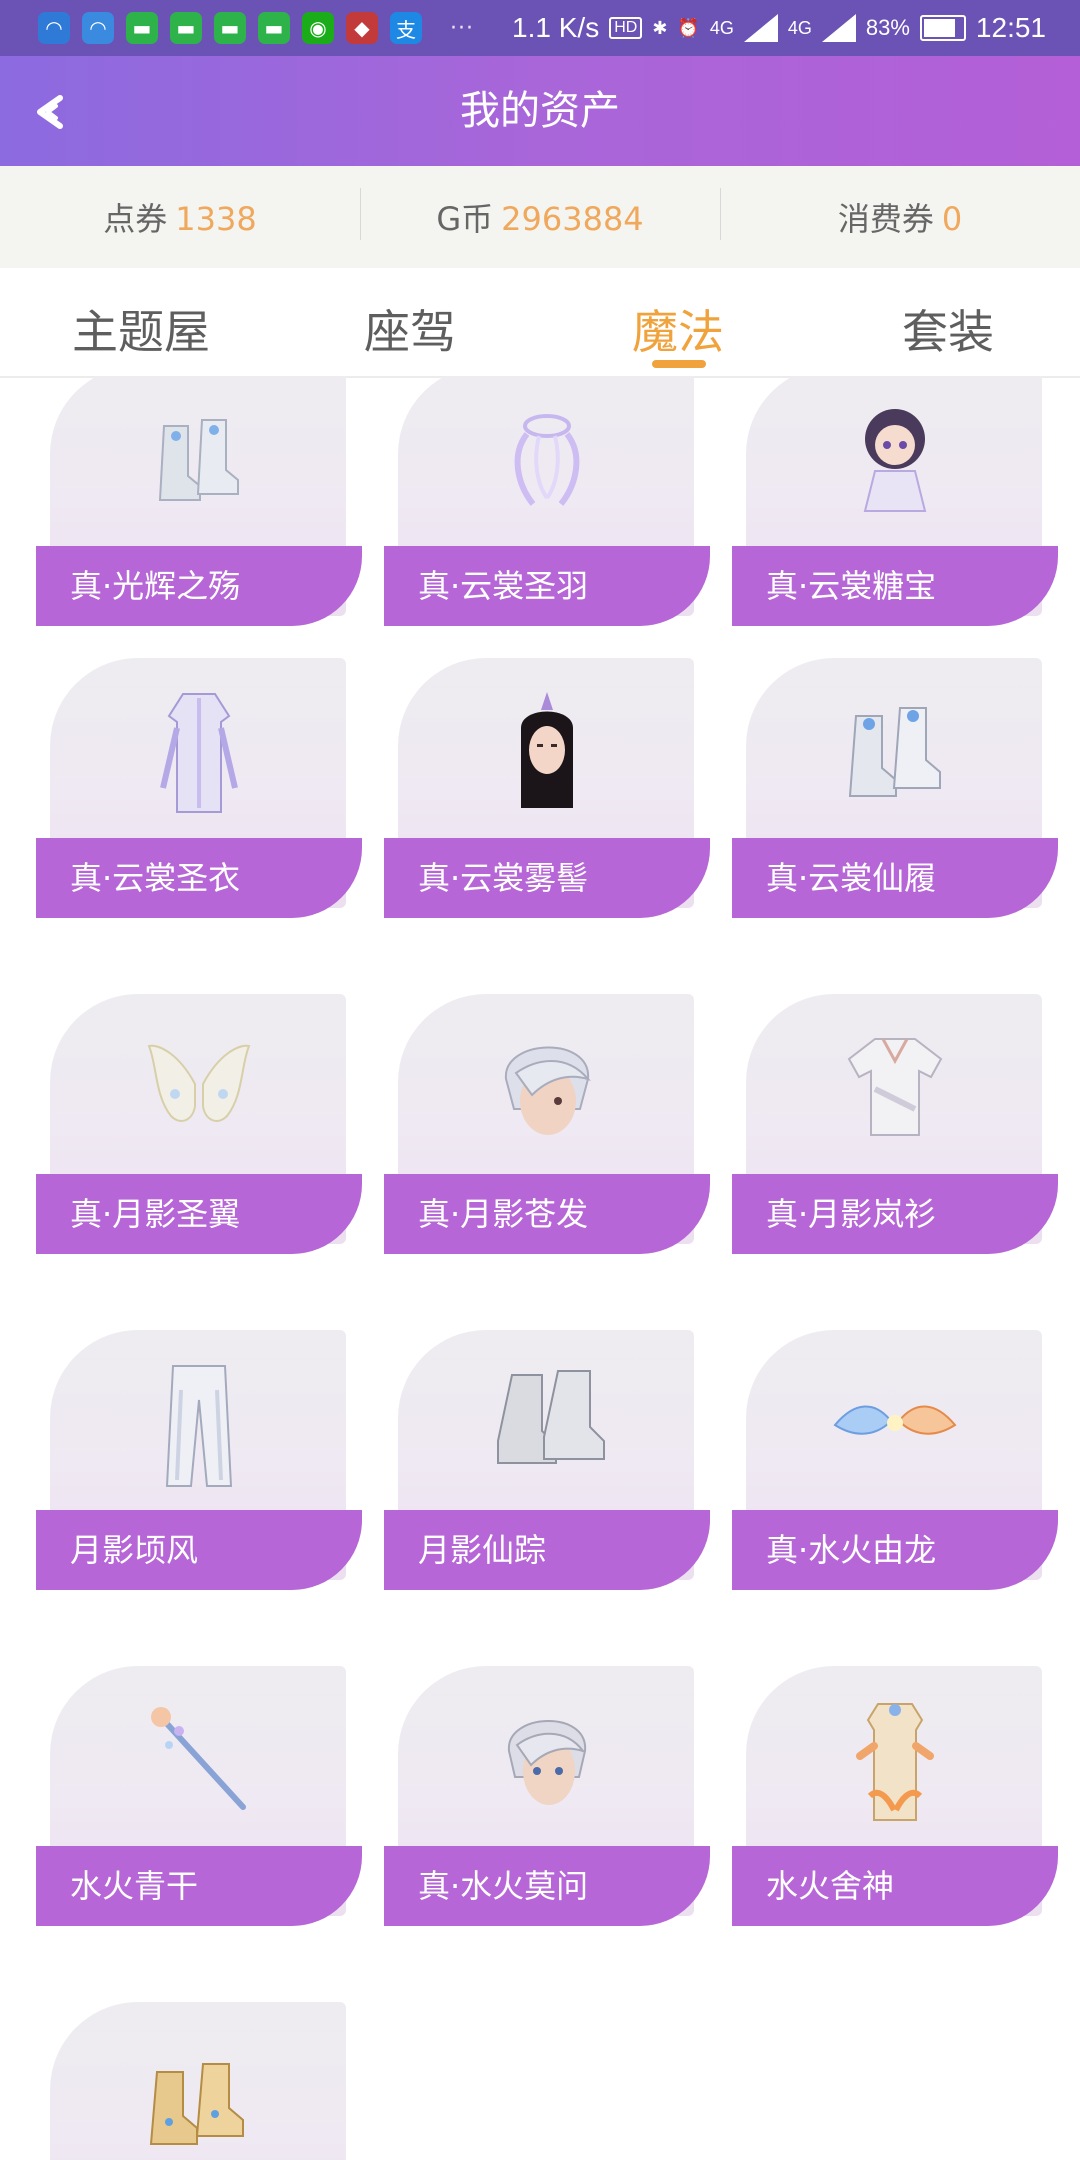 The width and height of the screenshot is (1080, 2160). Describe the element at coordinates (199, 878) in the screenshot. I see `asset-name: 真·云裳圣衣` at that location.